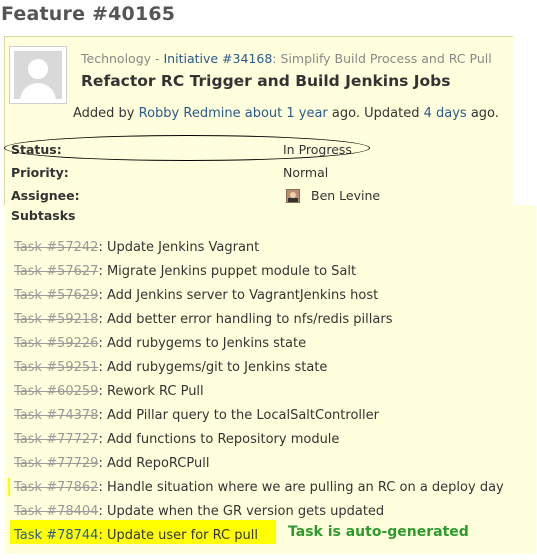 The height and width of the screenshot is (560, 537). I want to click on subtask-link: Task #78404, so click(56, 511).